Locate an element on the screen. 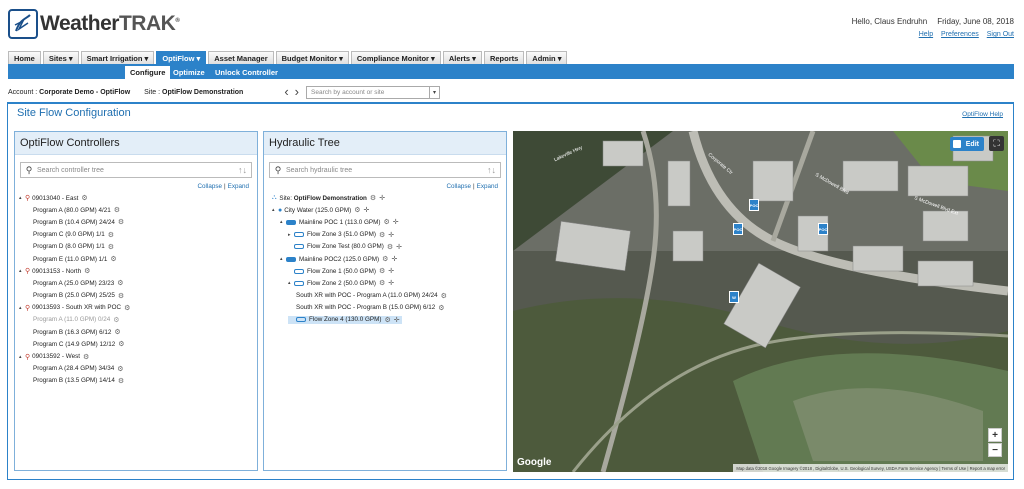 The height and width of the screenshot is (489, 1024). program-row: Program E (11.0 GPM) 1/1 ⚙ is located at coordinates (74, 259).